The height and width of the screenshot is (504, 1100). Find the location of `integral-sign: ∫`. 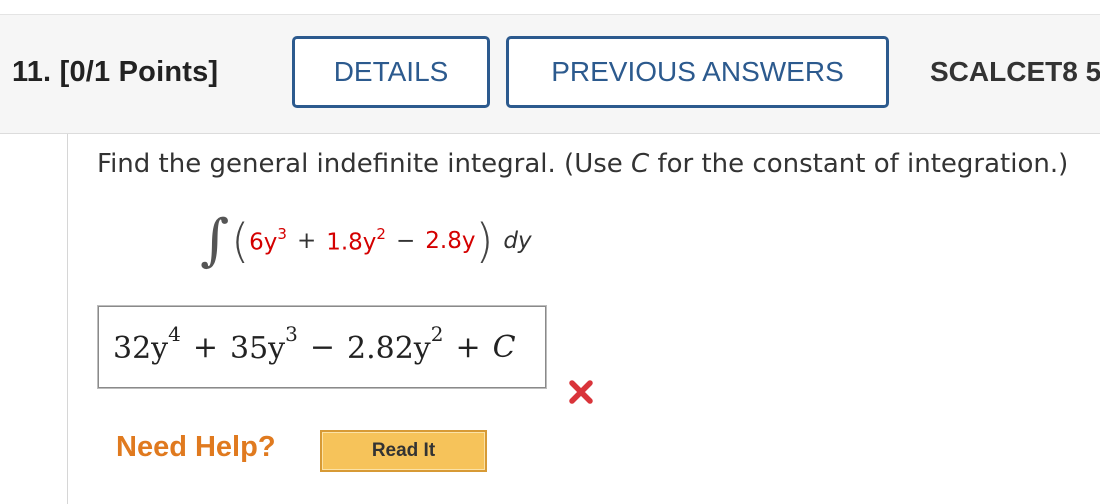

integral-sign: ∫ is located at coordinates (215, 240).